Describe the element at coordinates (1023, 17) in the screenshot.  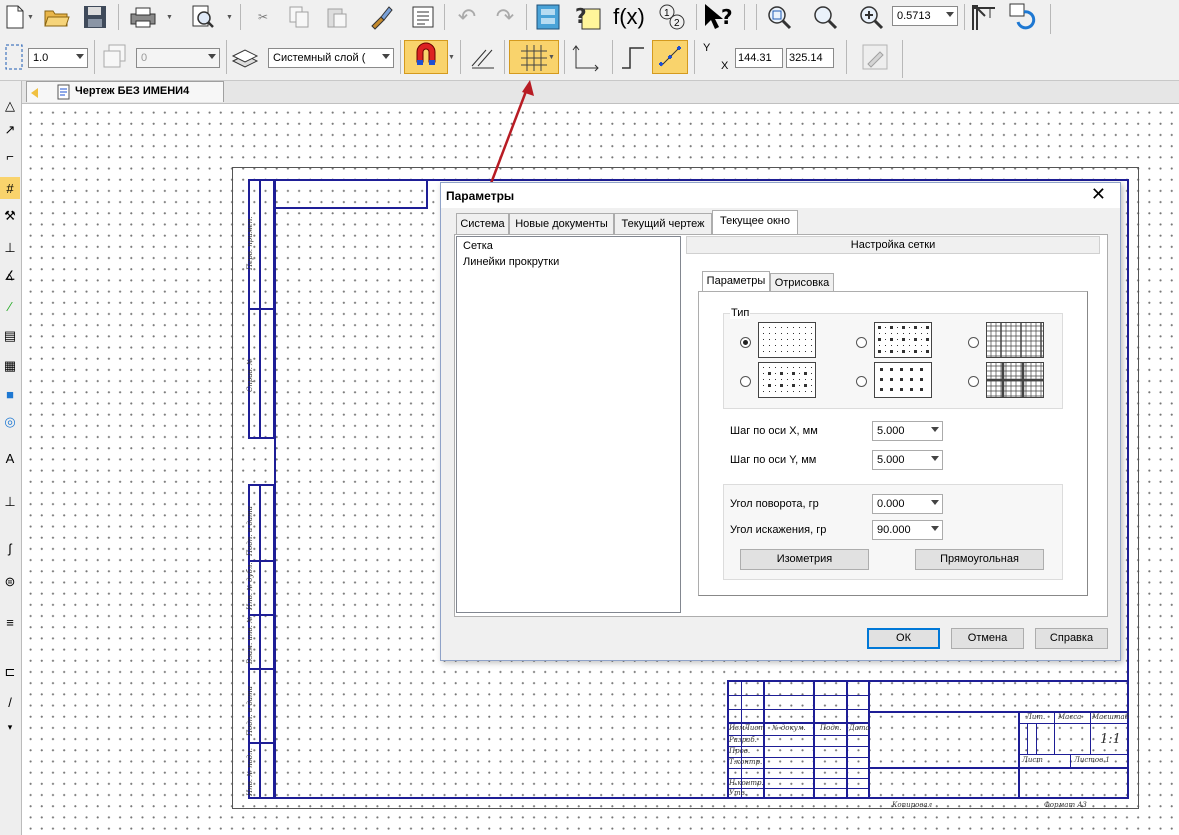
I see `refresh-icon` at that location.